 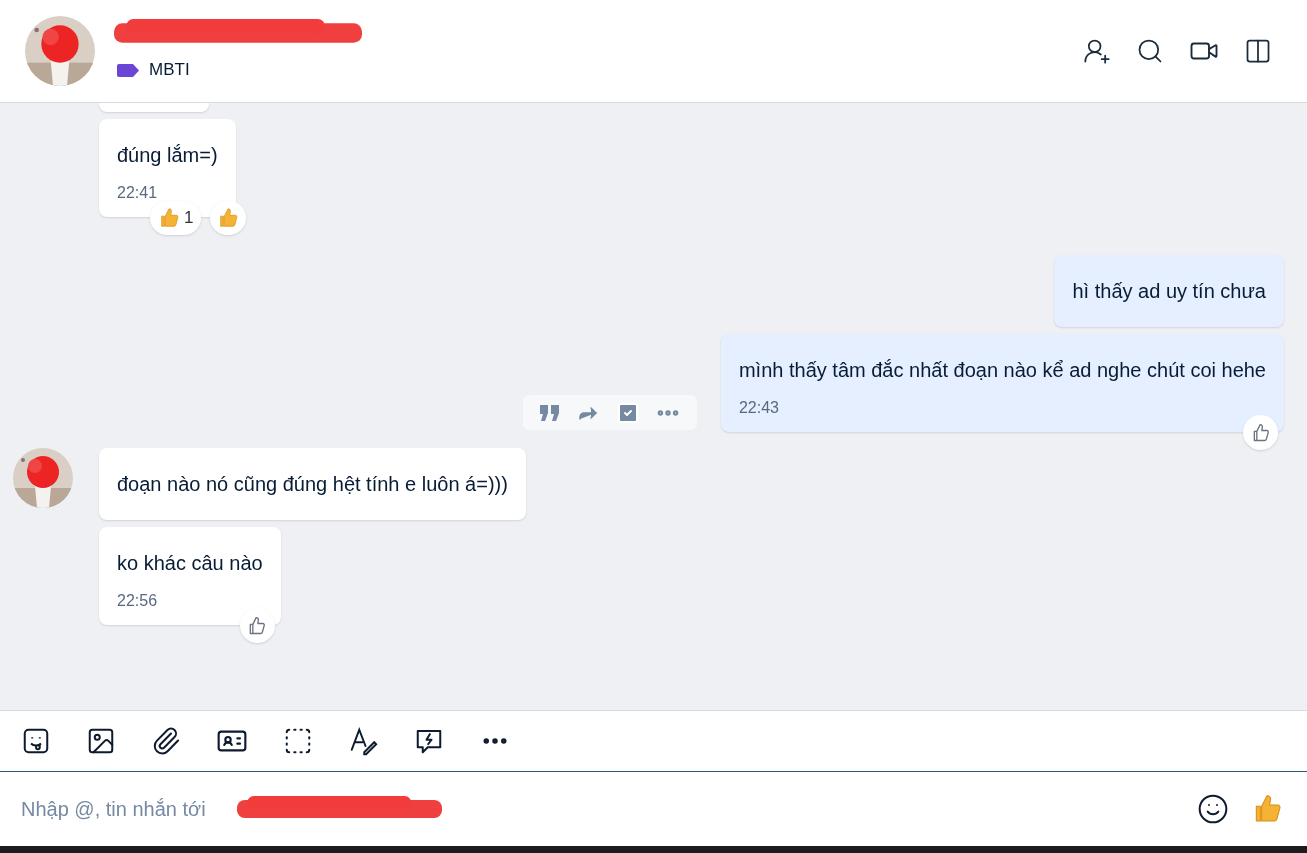 What do you see at coordinates (1002, 370) in the screenshot?
I see `message-text: mình thấy tâm đắc nhất đoạn nào kể ad nghe chút coi hehe` at bounding box center [1002, 370].